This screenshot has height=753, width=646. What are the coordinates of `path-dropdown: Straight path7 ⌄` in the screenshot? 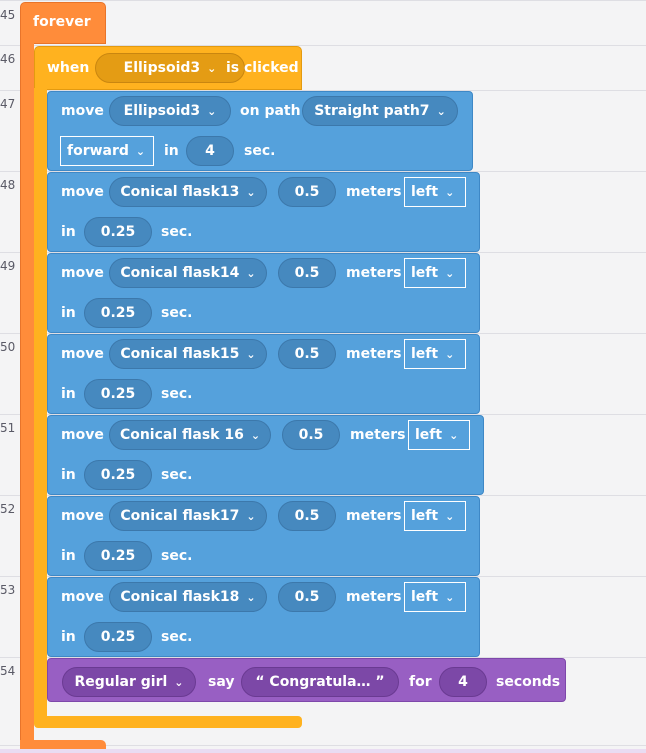 It's located at (380, 111).